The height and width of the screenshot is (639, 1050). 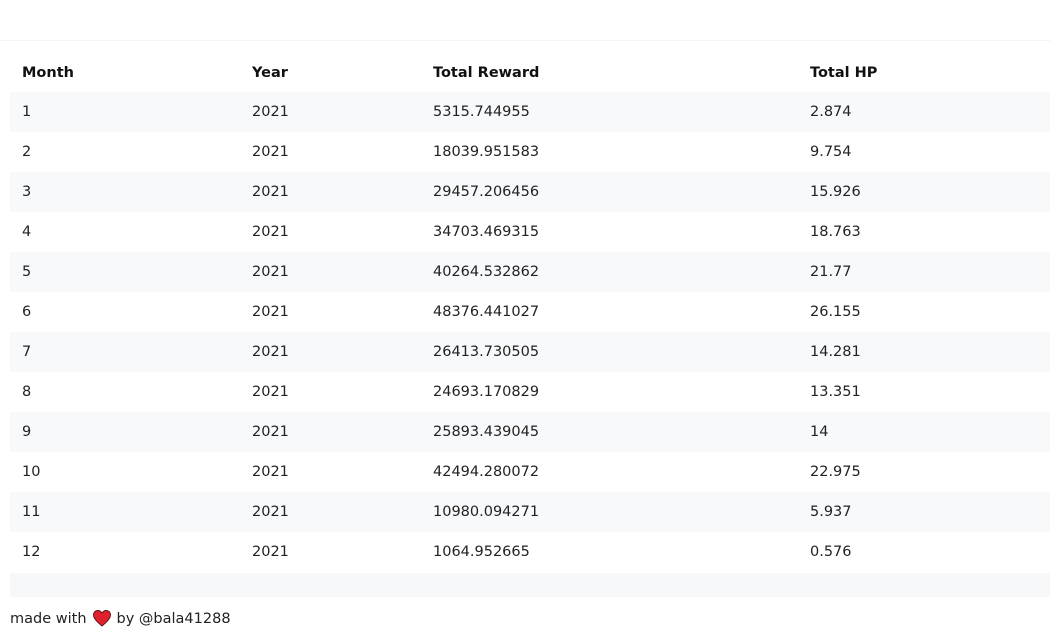 What do you see at coordinates (609, 66) in the screenshot?
I see `column-header-total-reward: Total Reward` at bounding box center [609, 66].